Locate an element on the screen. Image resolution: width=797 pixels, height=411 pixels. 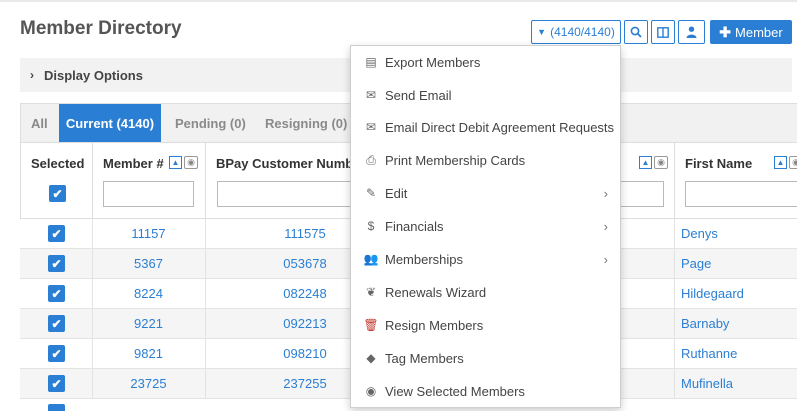
menu-item-tag-members: ◆ Tag Members is located at coordinates (485, 358).